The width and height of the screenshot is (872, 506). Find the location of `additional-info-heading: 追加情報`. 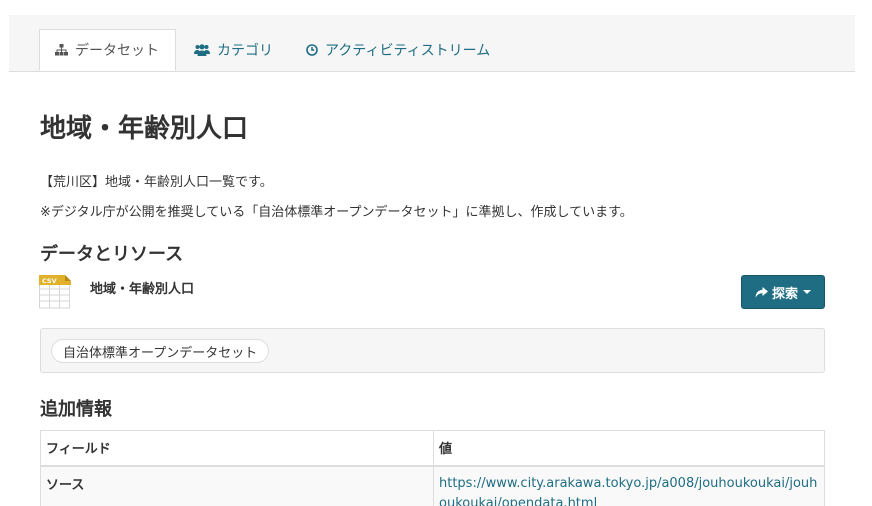

additional-info-heading: 追加情報 is located at coordinates (76, 409).